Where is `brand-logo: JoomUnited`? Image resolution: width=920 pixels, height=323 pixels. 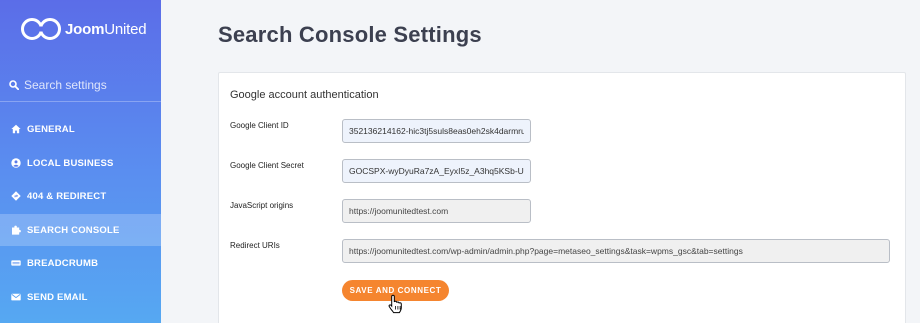
brand-logo: JoomUnited is located at coordinates (83, 29).